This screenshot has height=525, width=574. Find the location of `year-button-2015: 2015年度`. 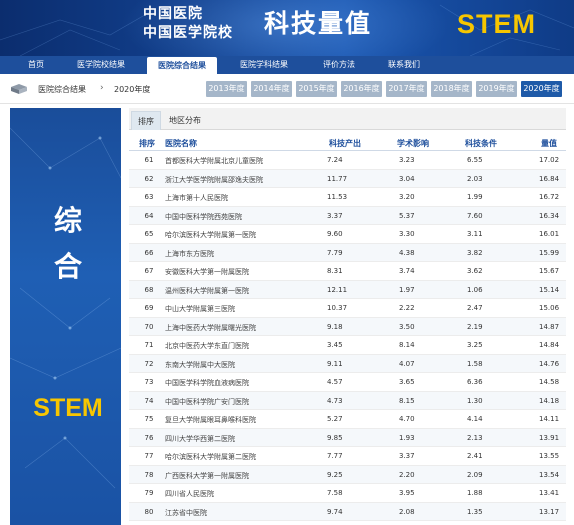

year-button-2015: 2015年度 is located at coordinates (316, 89).